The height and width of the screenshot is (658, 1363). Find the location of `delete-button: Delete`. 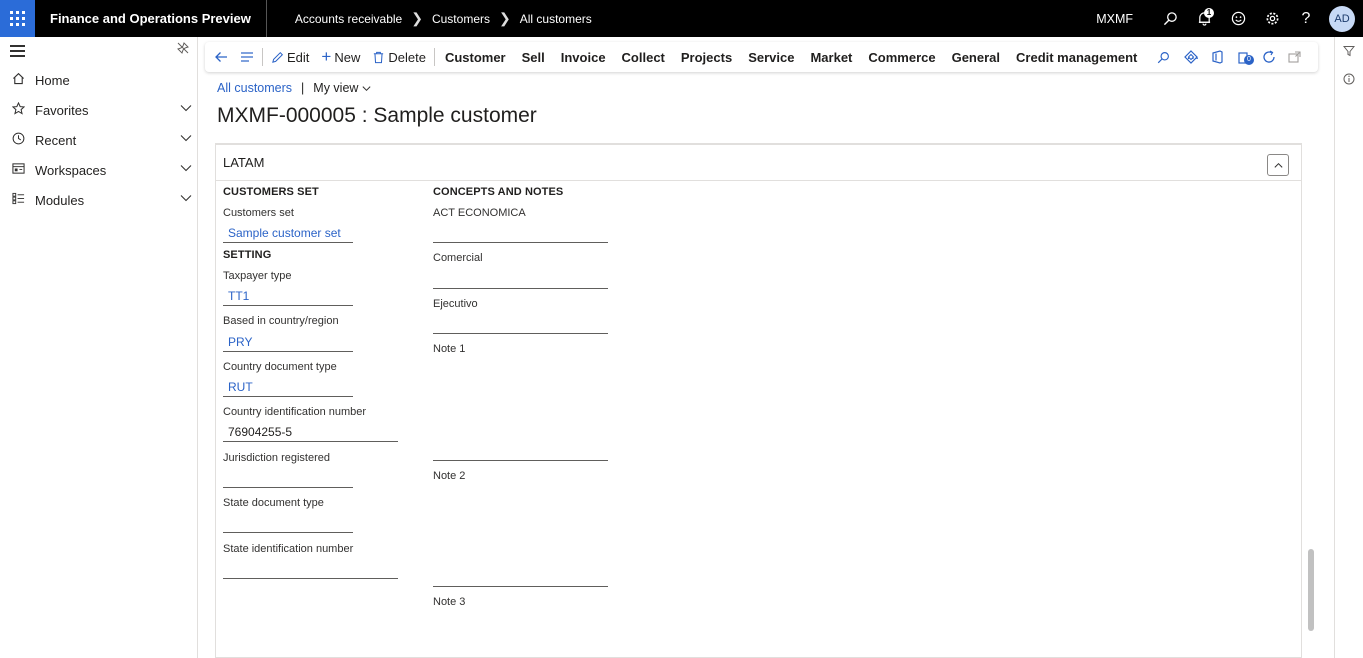

delete-button: Delete is located at coordinates (399, 57).